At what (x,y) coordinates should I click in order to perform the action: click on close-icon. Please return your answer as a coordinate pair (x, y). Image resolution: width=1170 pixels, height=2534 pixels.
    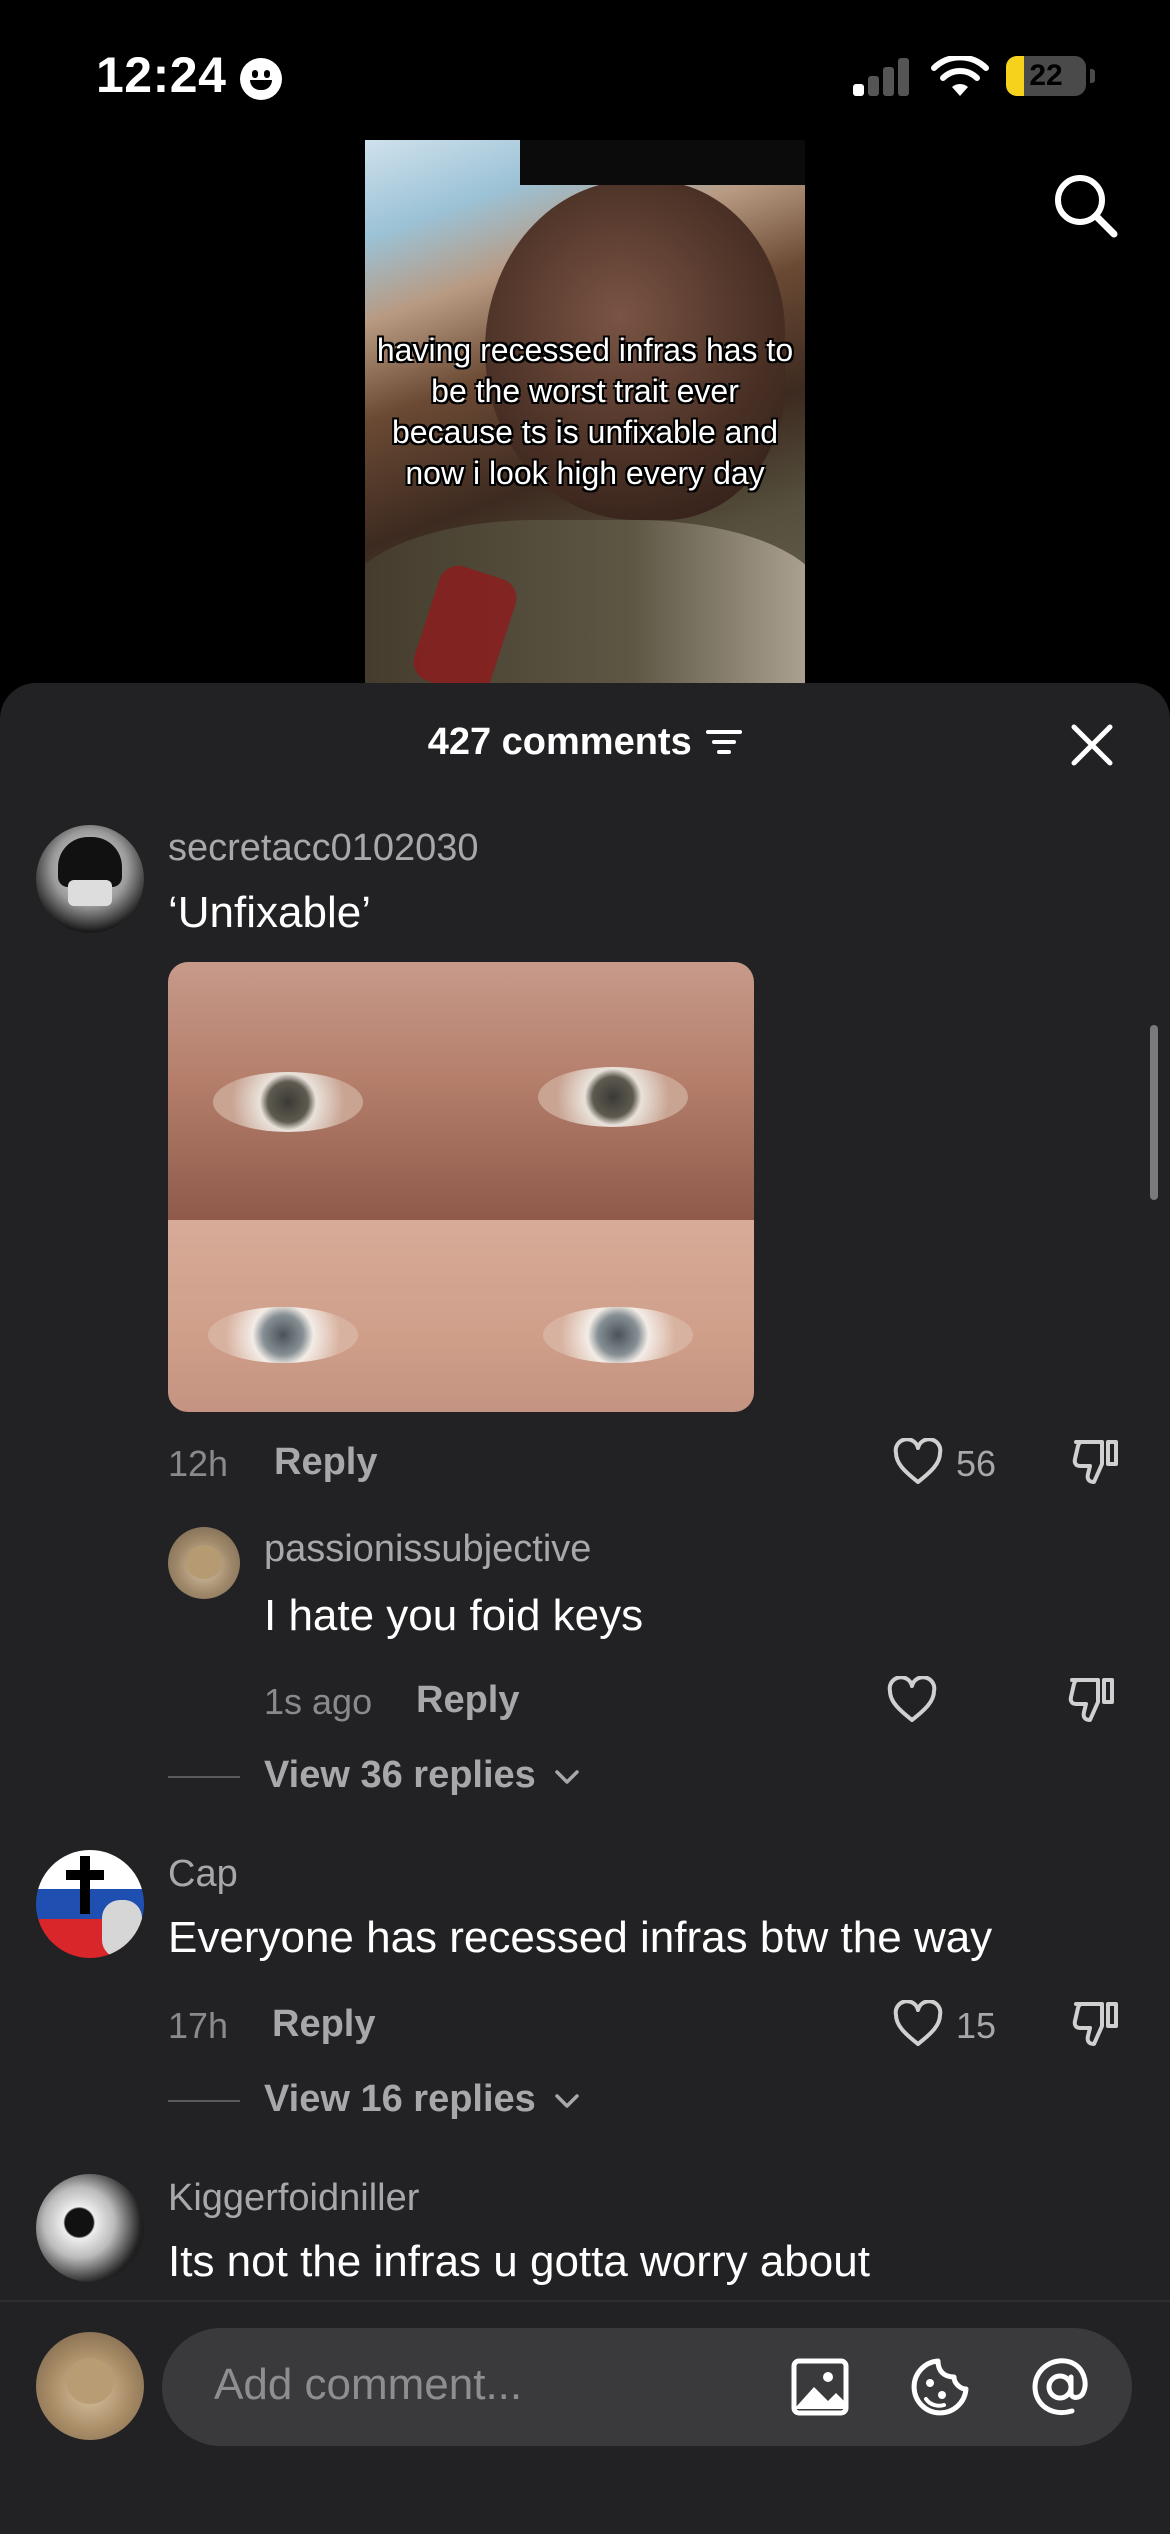
    Looking at the image, I should click on (1092, 745).